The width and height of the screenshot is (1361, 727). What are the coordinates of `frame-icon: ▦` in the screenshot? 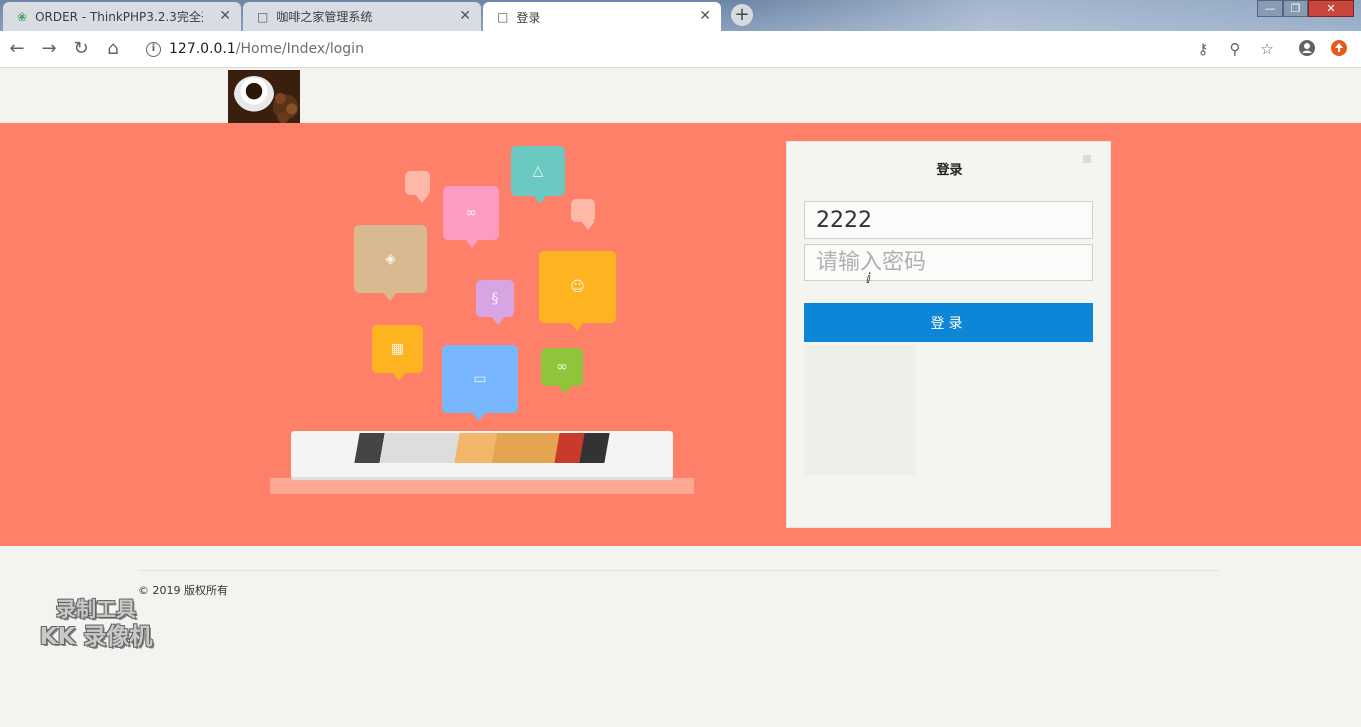 It's located at (397, 349).